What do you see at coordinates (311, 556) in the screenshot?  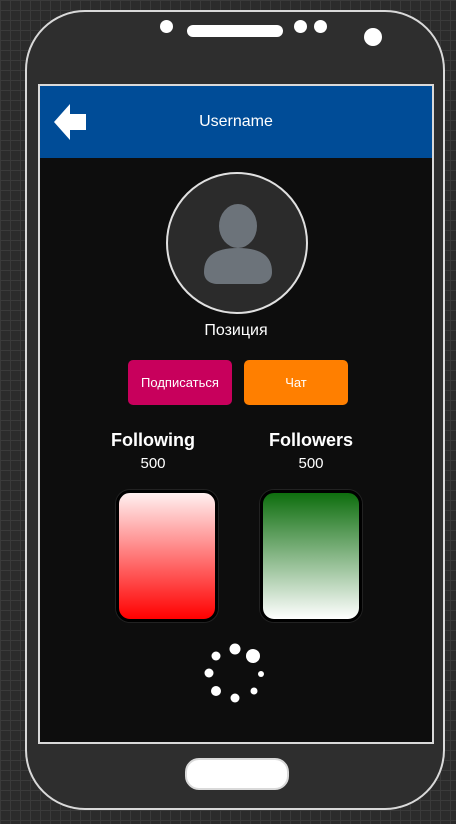 I see `followers-card` at bounding box center [311, 556].